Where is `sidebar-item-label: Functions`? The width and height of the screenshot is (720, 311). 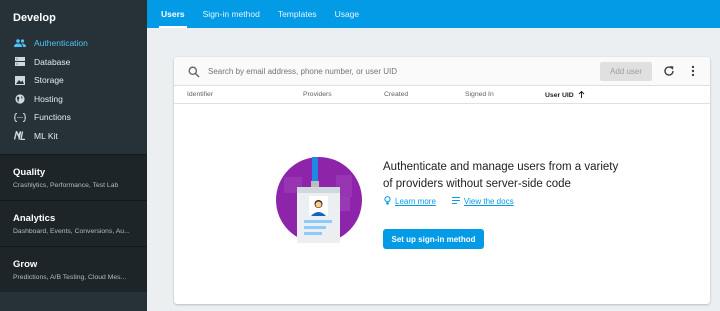 sidebar-item-label: Functions is located at coordinates (52, 117).